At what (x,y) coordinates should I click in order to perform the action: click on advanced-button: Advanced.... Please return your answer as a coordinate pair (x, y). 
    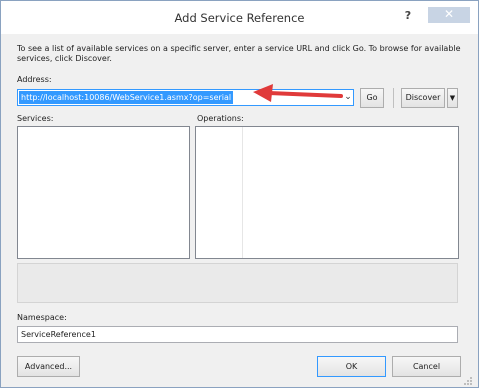
    Looking at the image, I should click on (48, 366).